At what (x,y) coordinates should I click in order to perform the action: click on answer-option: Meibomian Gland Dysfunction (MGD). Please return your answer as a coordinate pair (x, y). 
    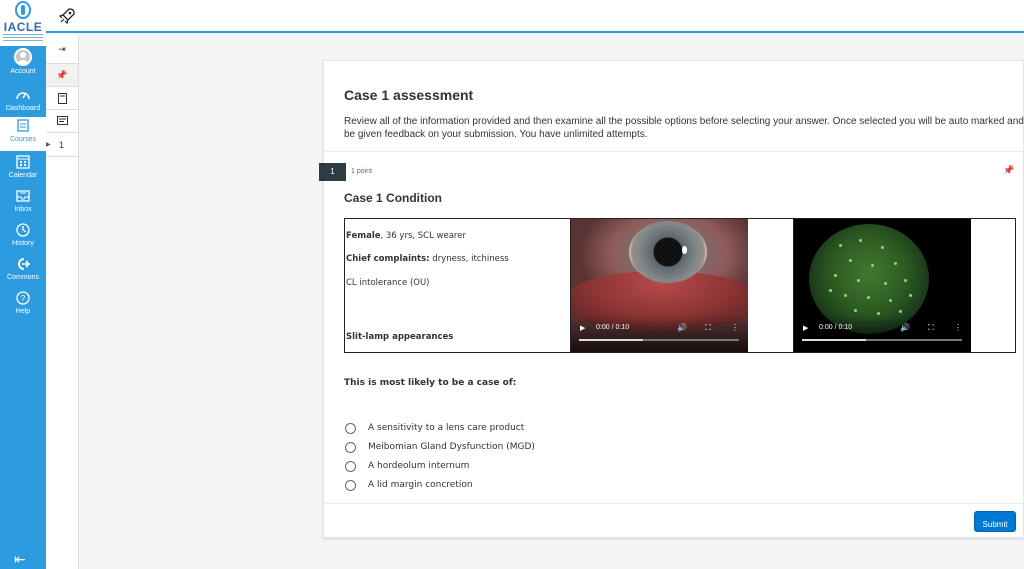
    Looking at the image, I should click on (494, 449).